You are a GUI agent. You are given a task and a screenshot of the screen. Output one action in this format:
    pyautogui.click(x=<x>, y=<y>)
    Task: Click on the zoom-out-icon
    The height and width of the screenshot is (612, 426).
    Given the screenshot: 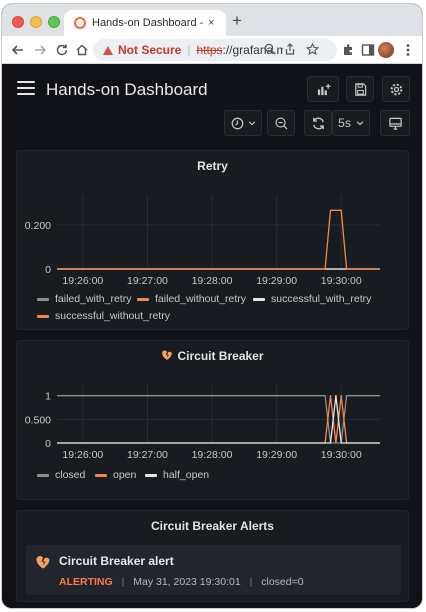 What is the action you would take?
    pyautogui.click(x=281, y=123)
    